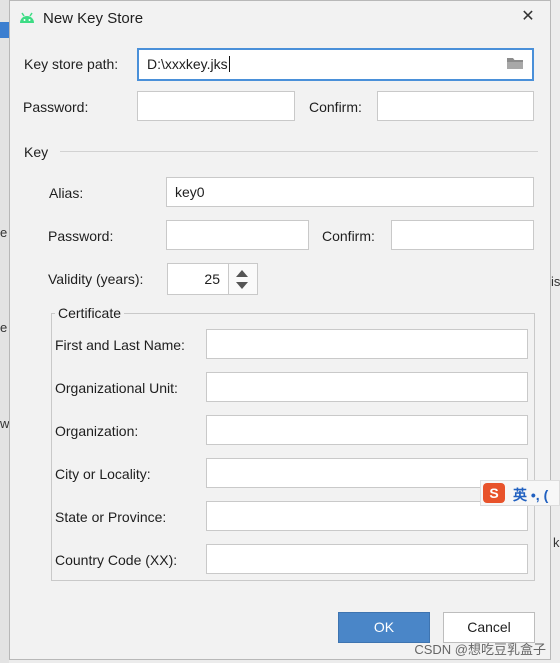 The image size is (560, 663). I want to click on cert-name-label: First and Last Name:, so click(120, 345).